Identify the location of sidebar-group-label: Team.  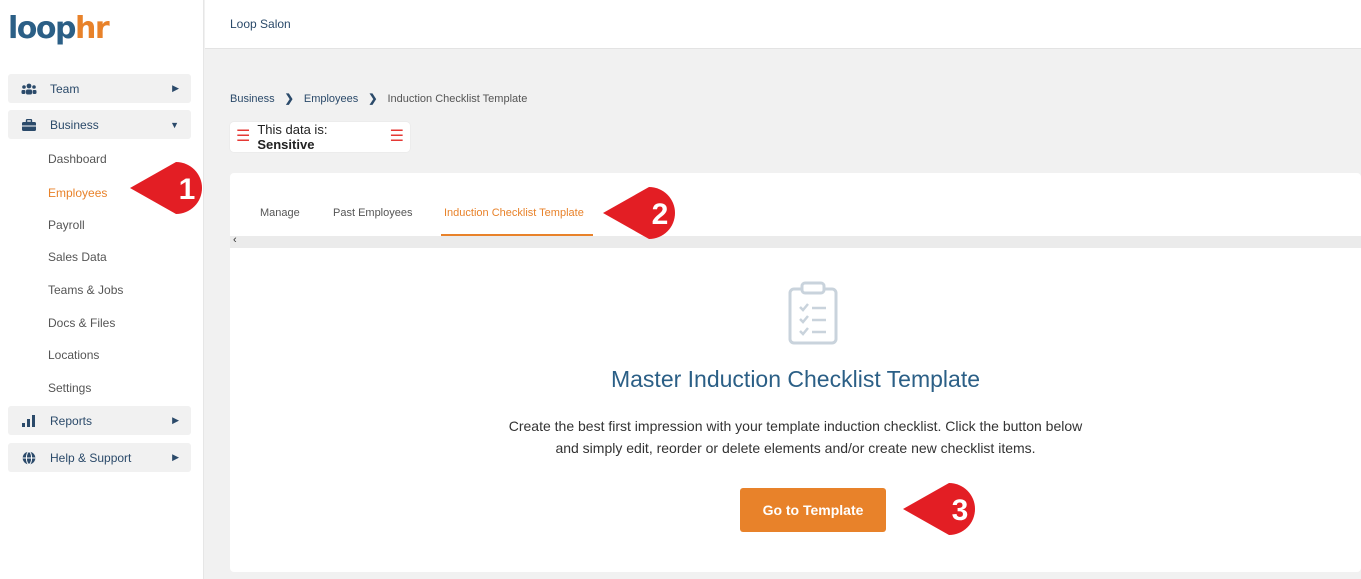
(65, 88).